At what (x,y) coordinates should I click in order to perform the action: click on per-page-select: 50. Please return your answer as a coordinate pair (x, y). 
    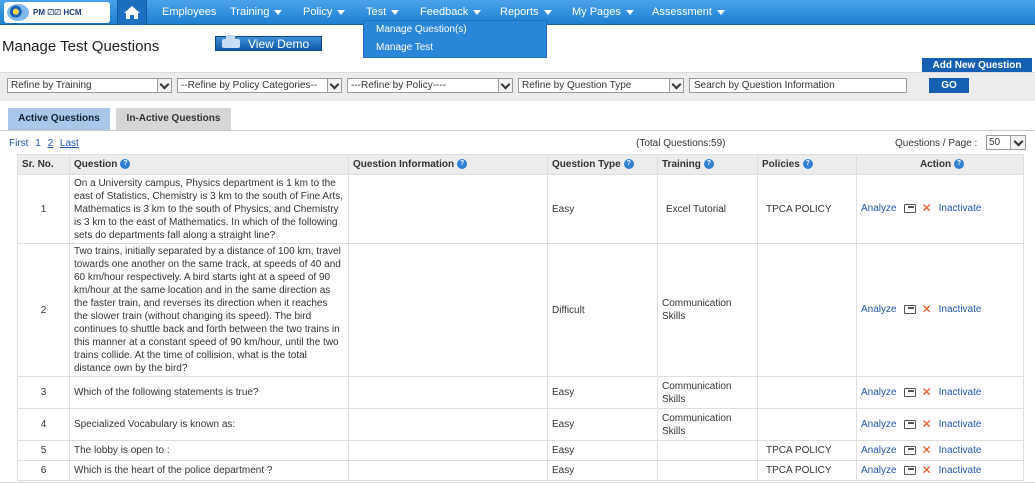
    Looking at the image, I should click on (1006, 142).